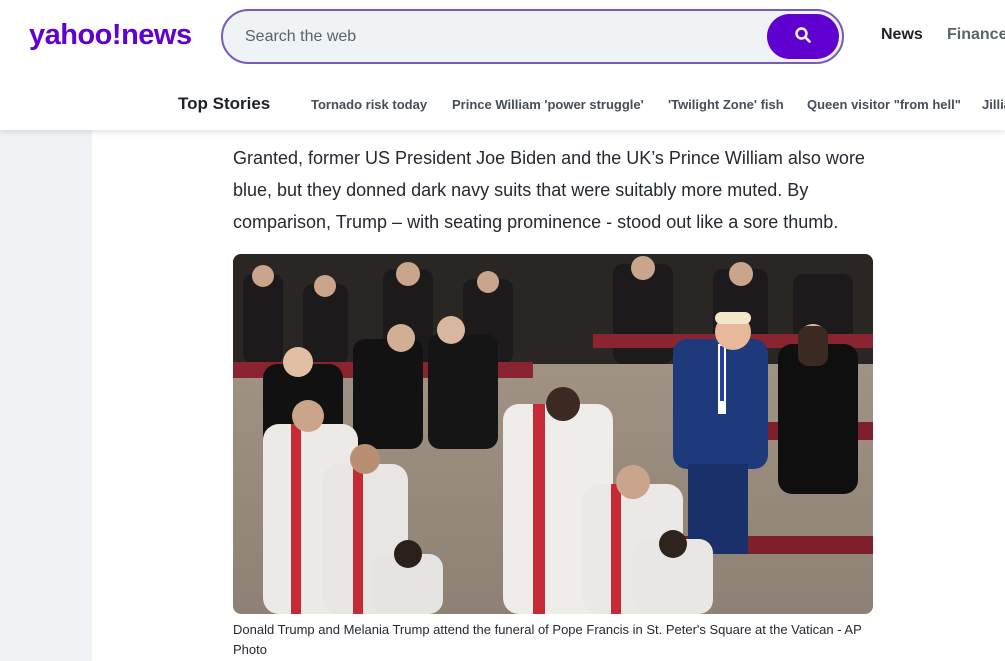 This screenshot has height=661, width=1005. What do you see at coordinates (902, 35) in the screenshot?
I see `nav-news: News` at bounding box center [902, 35].